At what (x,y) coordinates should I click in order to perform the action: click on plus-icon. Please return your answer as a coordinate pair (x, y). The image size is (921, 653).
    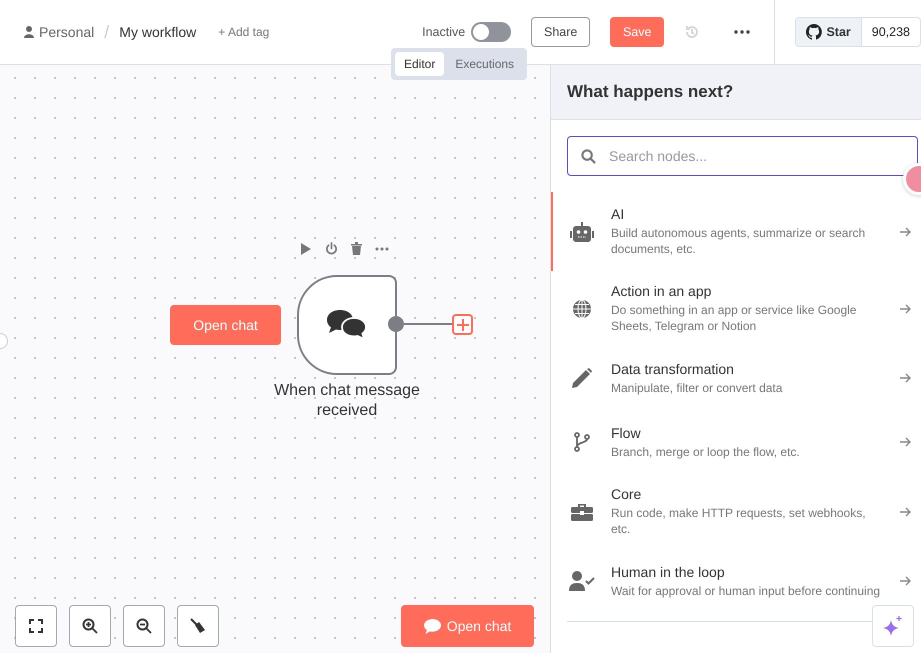
    Looking at the image, I should click on (462, 324).